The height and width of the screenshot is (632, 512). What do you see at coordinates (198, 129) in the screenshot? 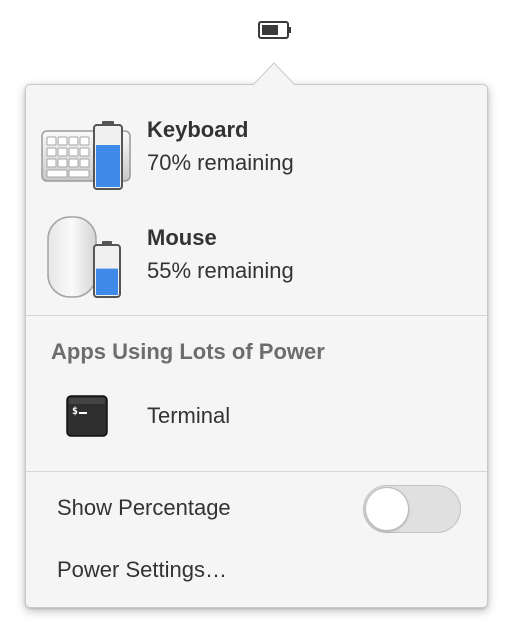
I see `device-name: Keyboard` at bounding box center [198, 129].